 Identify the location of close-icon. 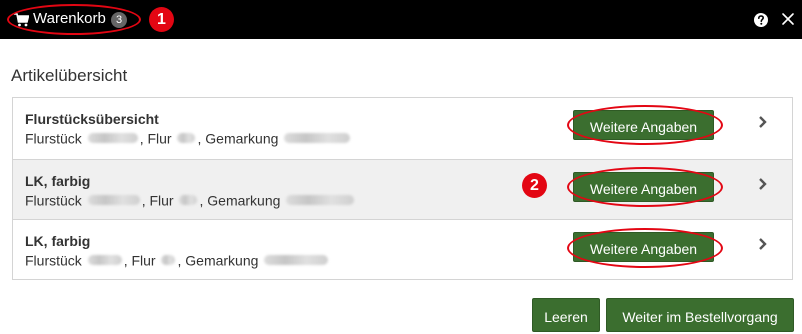
(788, 19).